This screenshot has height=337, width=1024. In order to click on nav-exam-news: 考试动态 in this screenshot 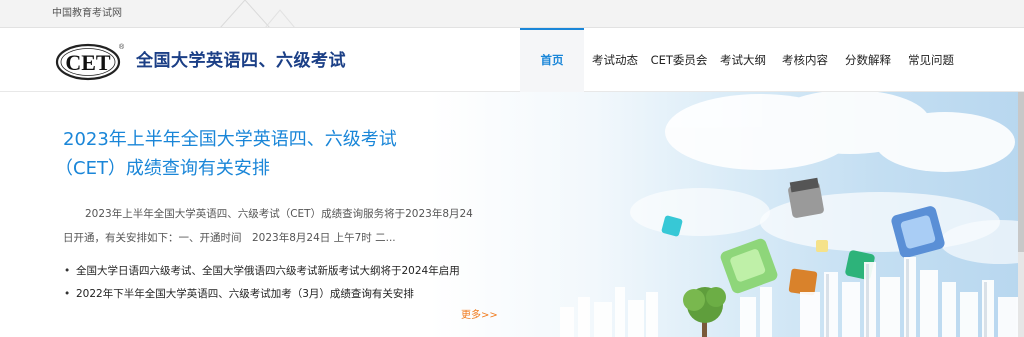, I will do `click(615, 60)`.